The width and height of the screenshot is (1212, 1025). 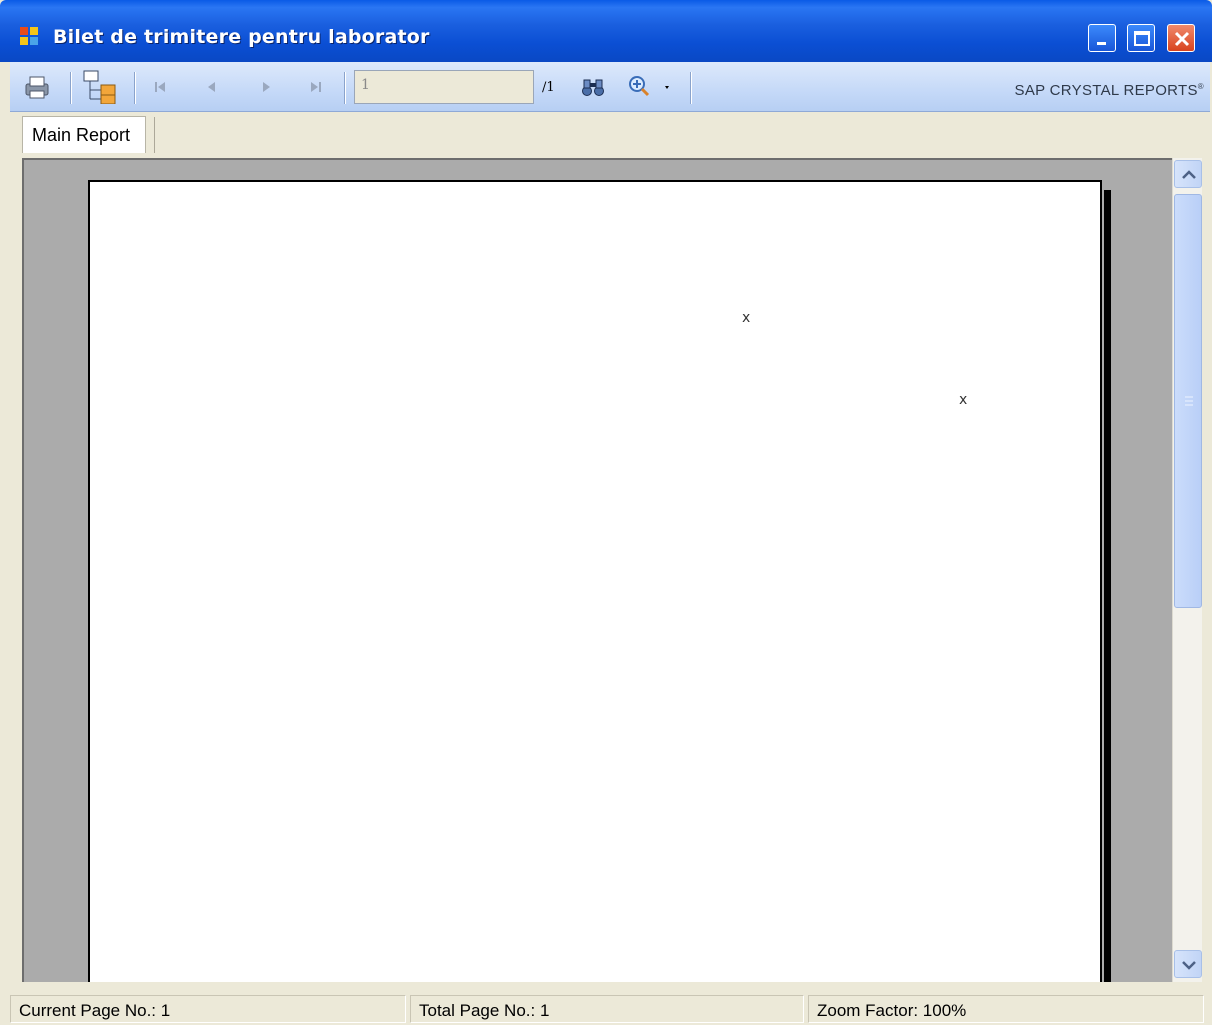 I want to click on title-bar: Bilet de trimitere pentru laborator, so click(x=606, y=31).